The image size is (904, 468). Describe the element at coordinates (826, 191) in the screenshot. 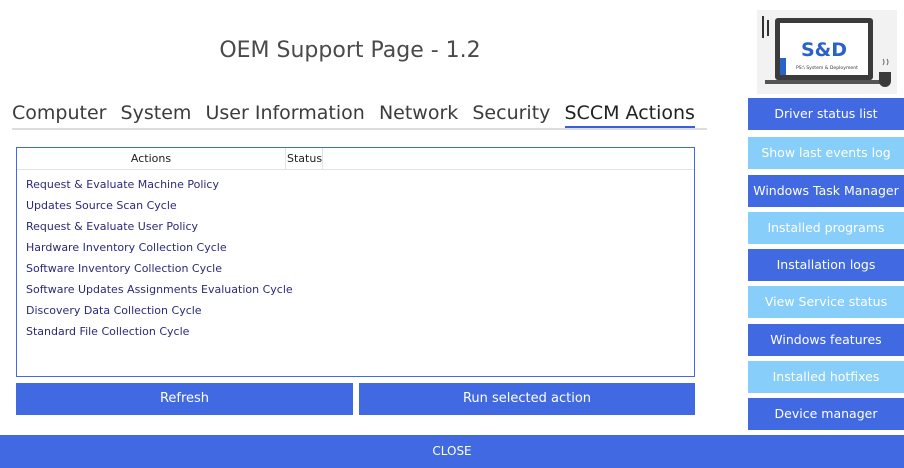

I see `windows-task-manager-button: Windows Task Manager` at that location.